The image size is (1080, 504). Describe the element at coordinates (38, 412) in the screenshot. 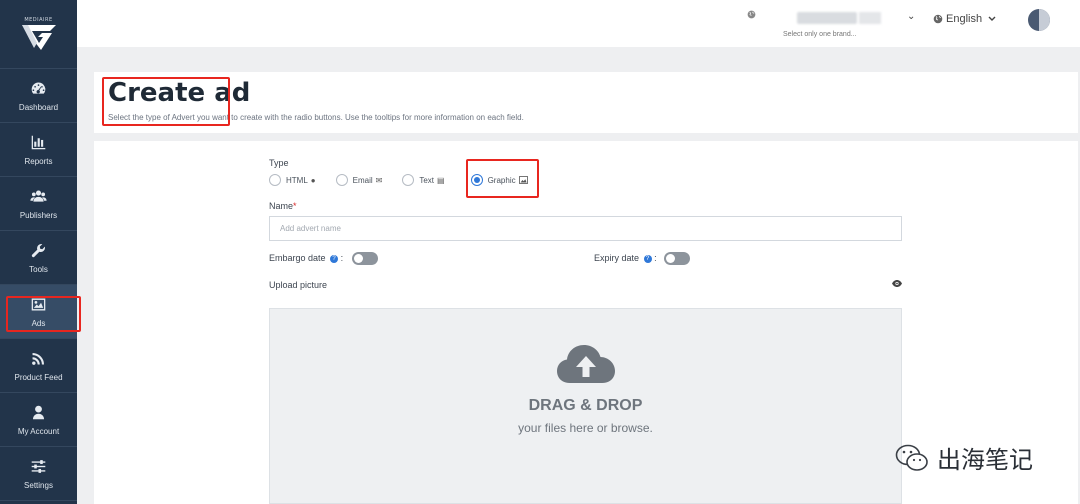

I see `user-icon` at that location.